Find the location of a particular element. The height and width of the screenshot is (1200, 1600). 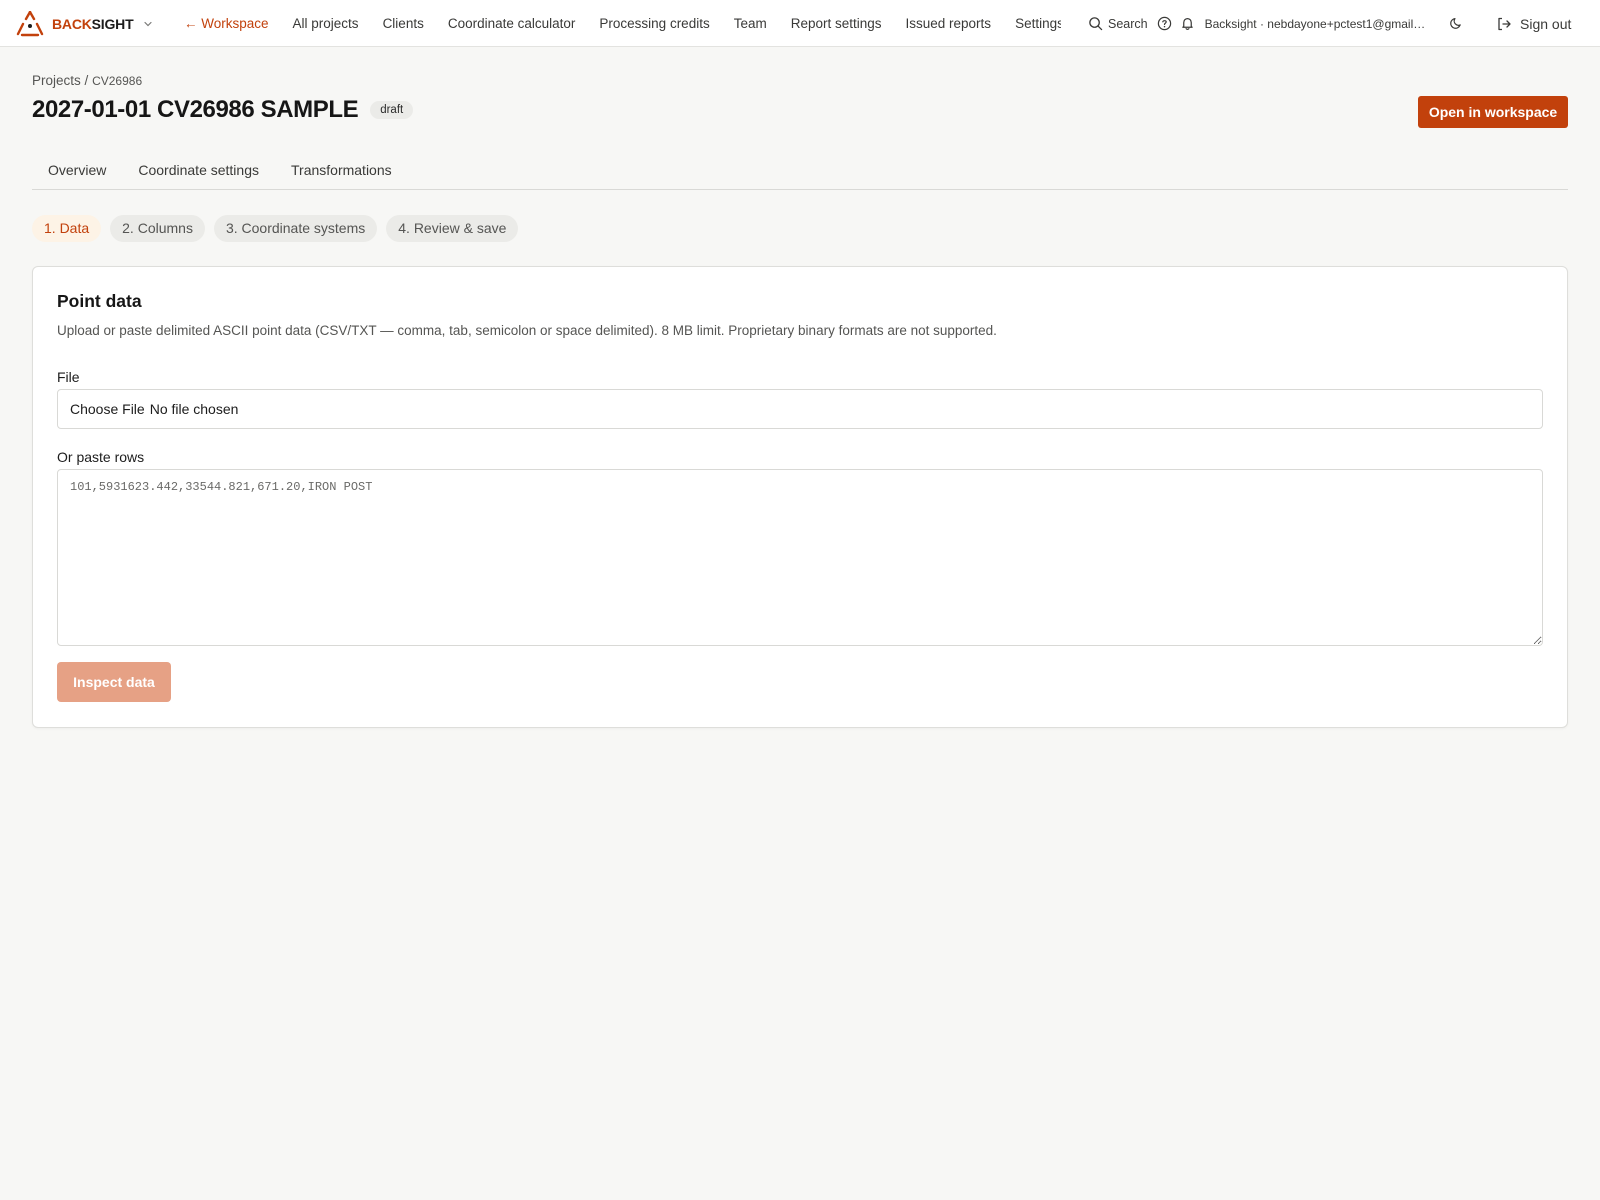

sign-out-icon is located at coordinates (1504, 23).